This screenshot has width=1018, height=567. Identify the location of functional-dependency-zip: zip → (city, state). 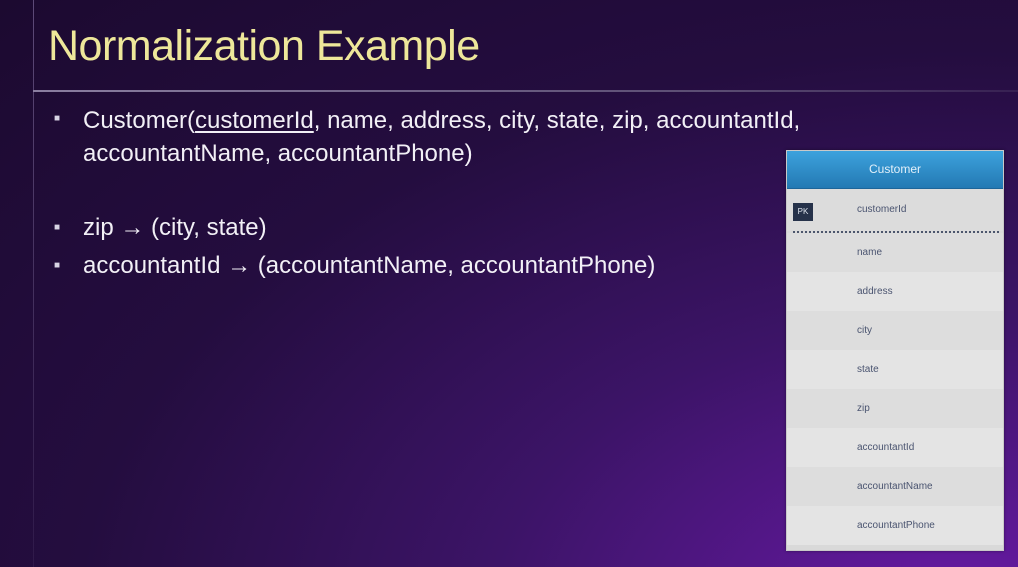
(175, 227).